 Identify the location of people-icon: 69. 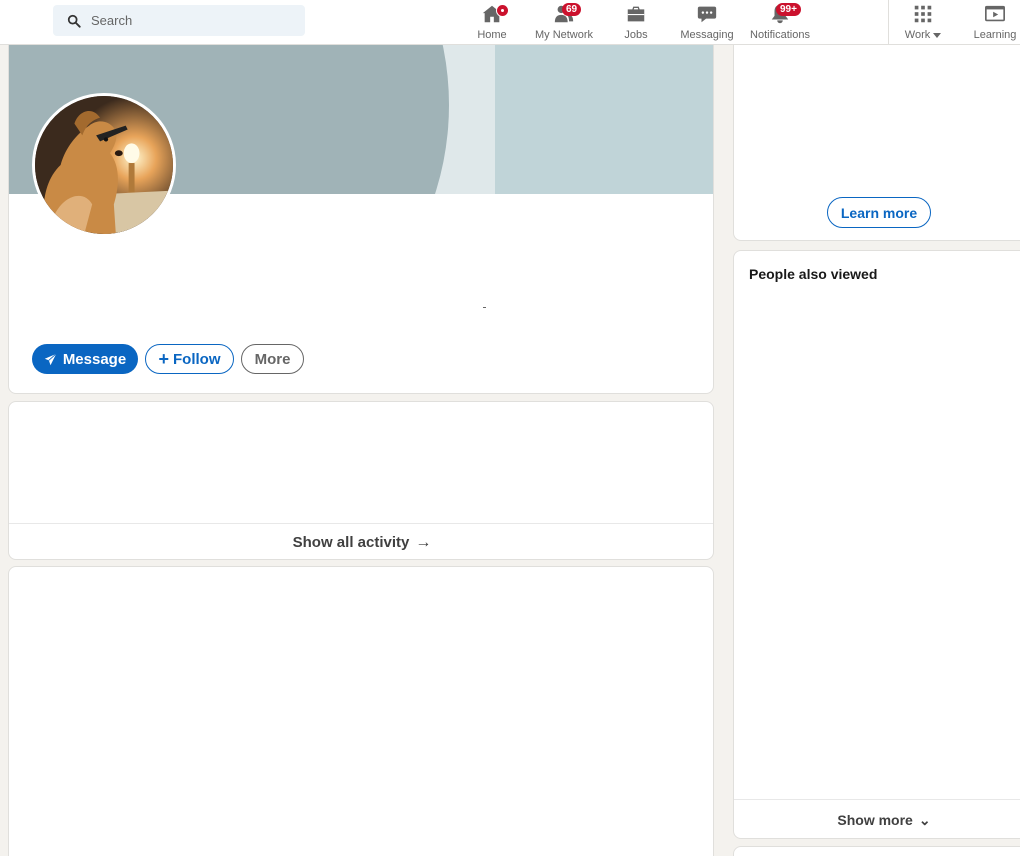
(567, 14).